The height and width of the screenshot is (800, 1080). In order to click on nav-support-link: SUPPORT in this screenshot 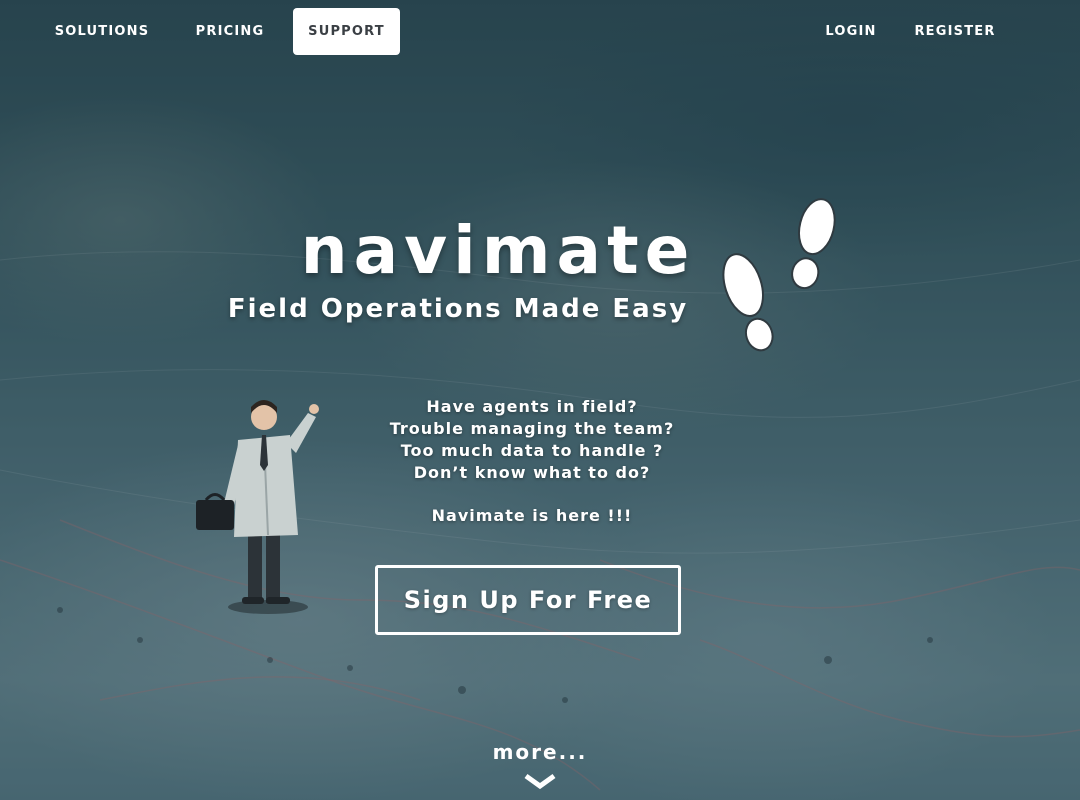, I will do `click(346, 31)`.